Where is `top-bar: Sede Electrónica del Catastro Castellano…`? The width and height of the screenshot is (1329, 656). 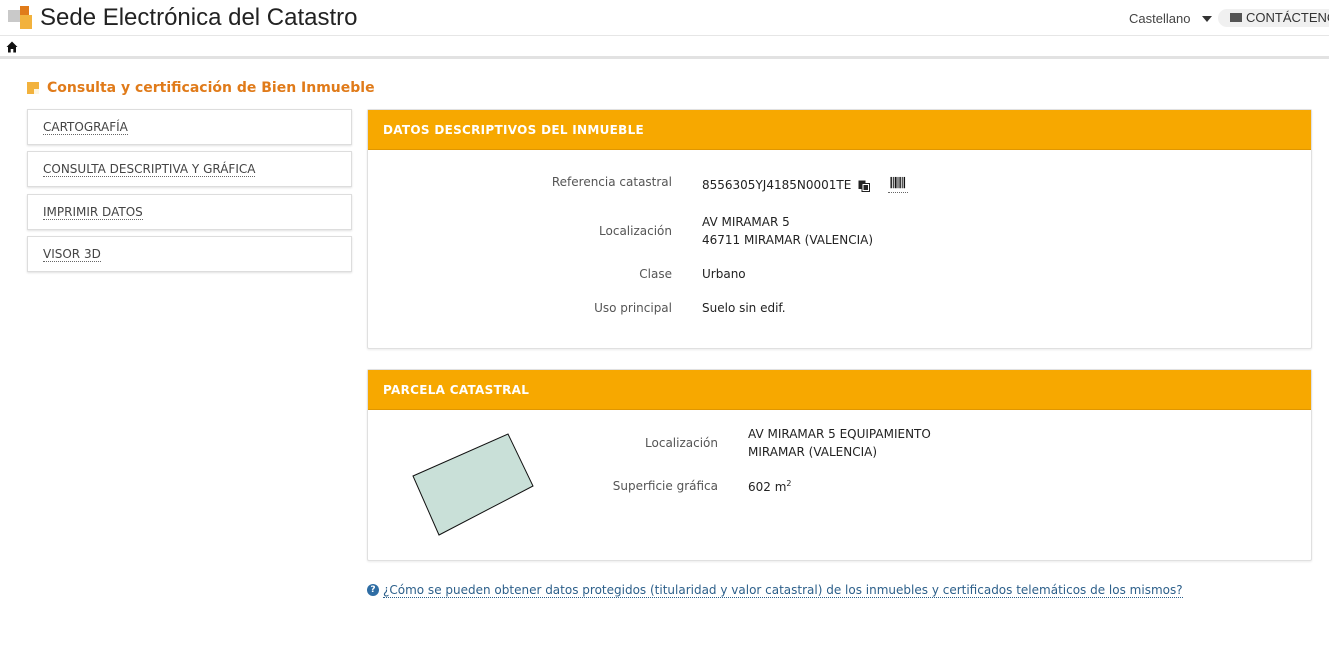 top-bar: Sede Electrónica del Catastro Castellano… is located at coordinates (664, 18).